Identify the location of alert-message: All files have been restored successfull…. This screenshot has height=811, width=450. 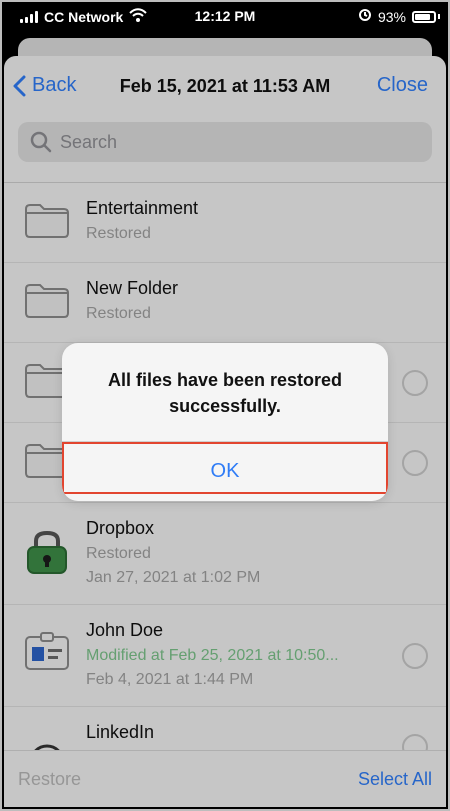
(225, 393).